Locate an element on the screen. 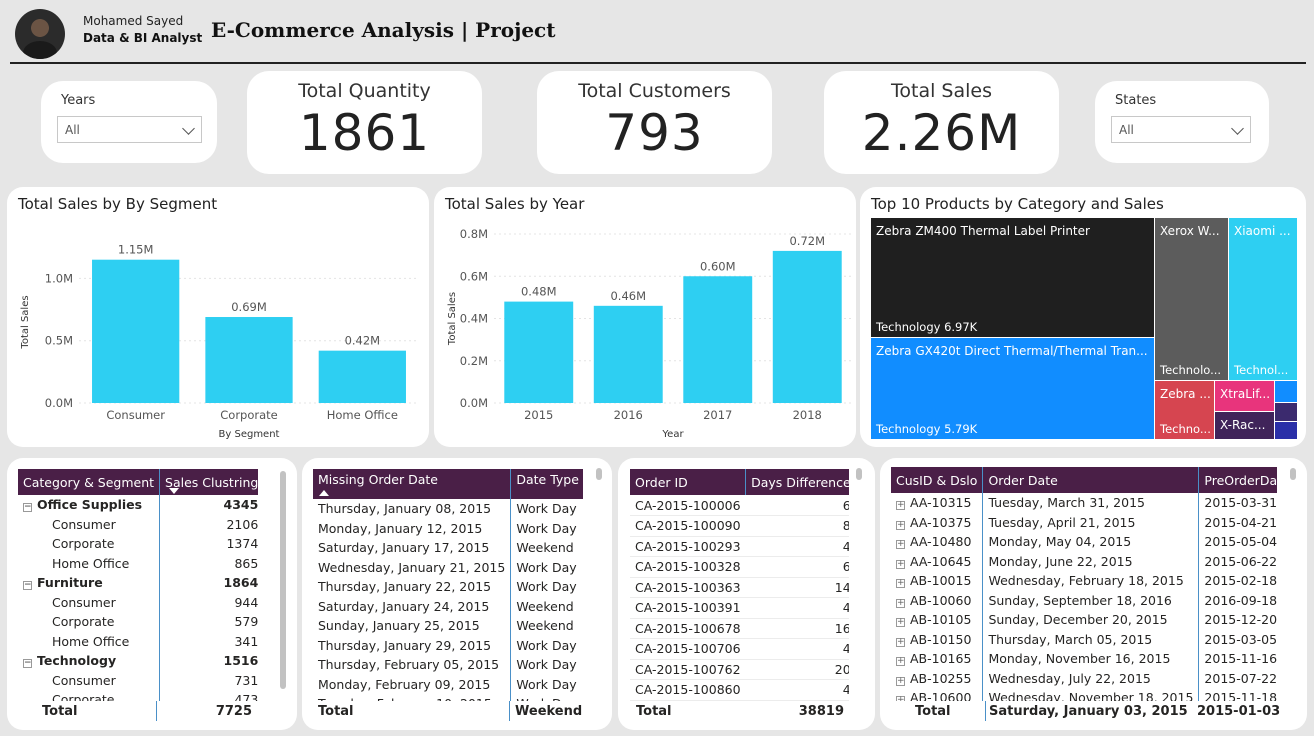  table-row: + AA-10645 Monday, June 22, 2015 2015-06-22 is located at coordinates (1084, 561).